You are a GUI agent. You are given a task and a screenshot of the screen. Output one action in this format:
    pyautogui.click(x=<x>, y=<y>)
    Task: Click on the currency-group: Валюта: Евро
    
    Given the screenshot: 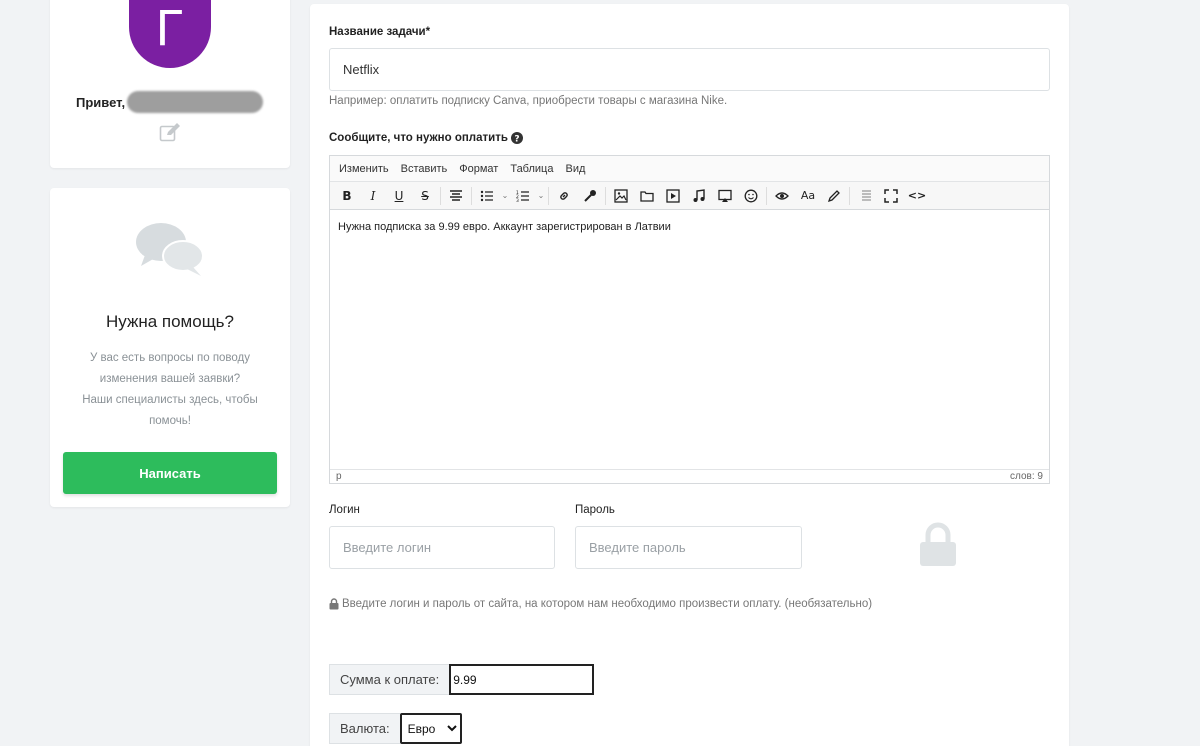 What is the action you would take?
    pyautogui.click(x=395, y=728)
    